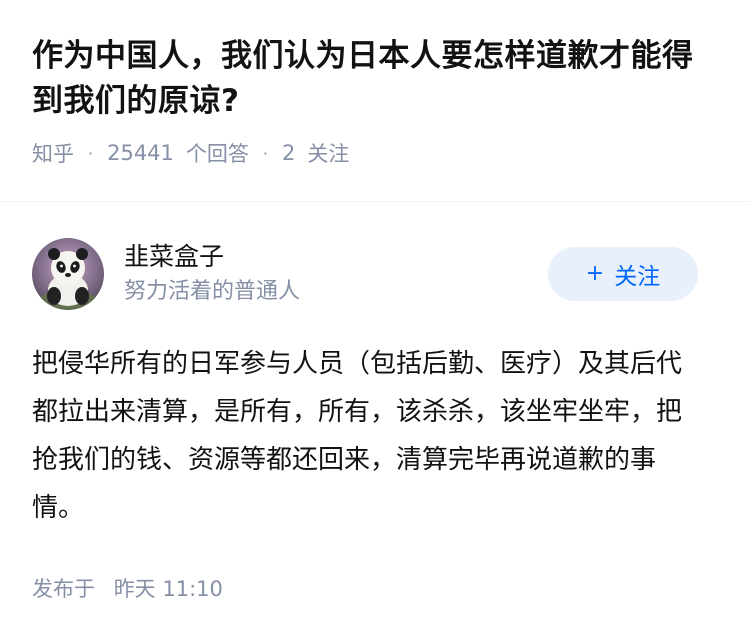 Image resolution: width=750 pixels, height=634 pixels. Describe the element at coordinates (63, 589) in the screenshot. I see `publish-label: 发布于` at that location.